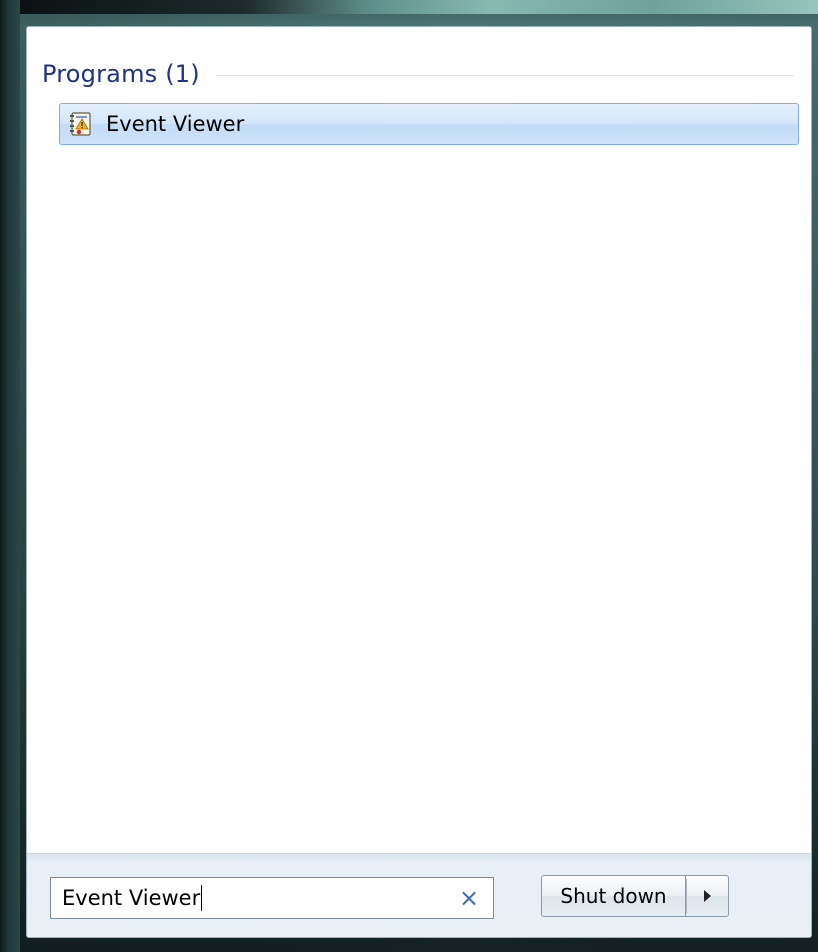  I want to click on event-viewer-icon, so click(81, 124).